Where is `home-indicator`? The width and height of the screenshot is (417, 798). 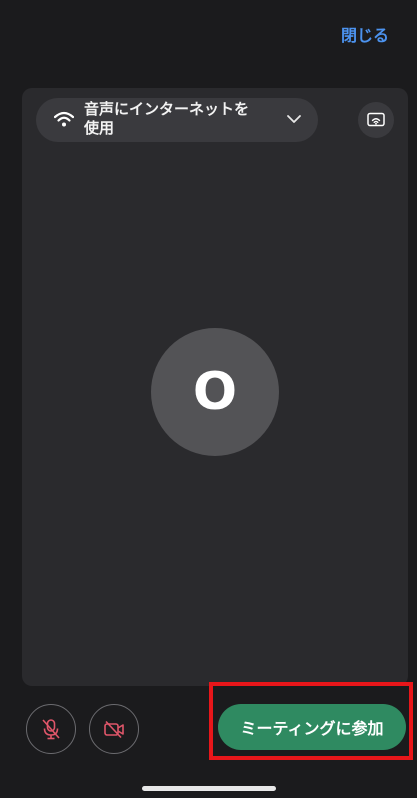 home-indicator is located at coordinates (209, 788).